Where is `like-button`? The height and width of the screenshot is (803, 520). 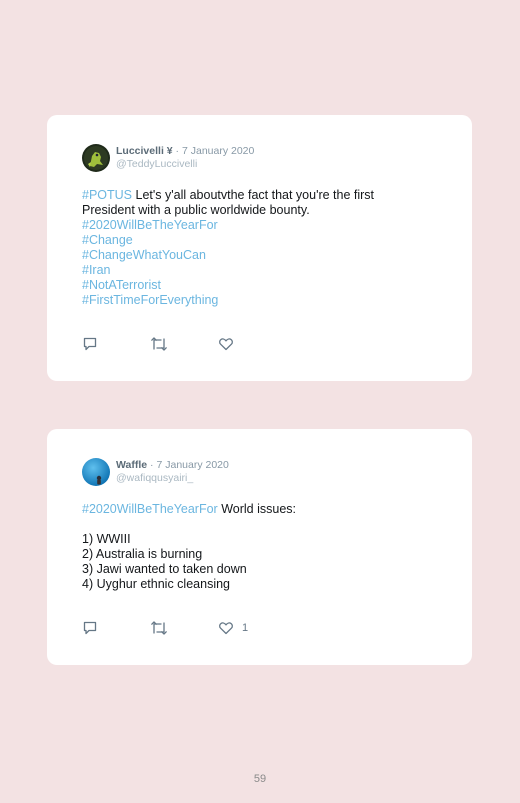 like-button is located at coordinates (230, 344).